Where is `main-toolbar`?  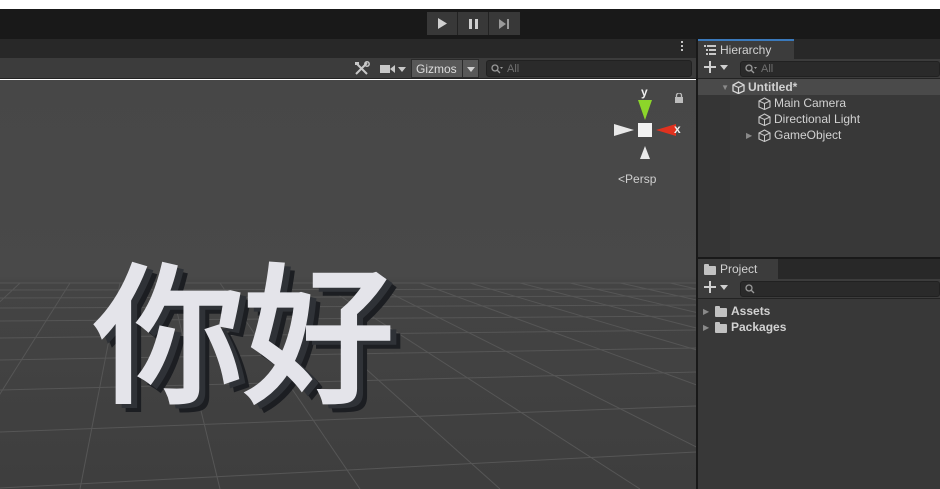
main-toolbar is located at coordinates (470, 24).